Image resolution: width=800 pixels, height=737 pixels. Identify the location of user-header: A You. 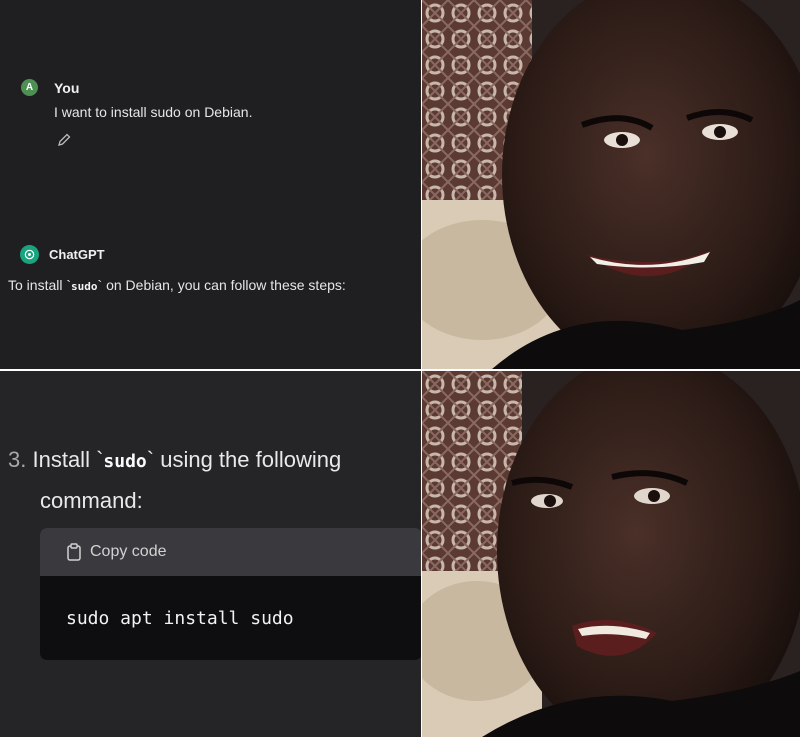
(50, 87).